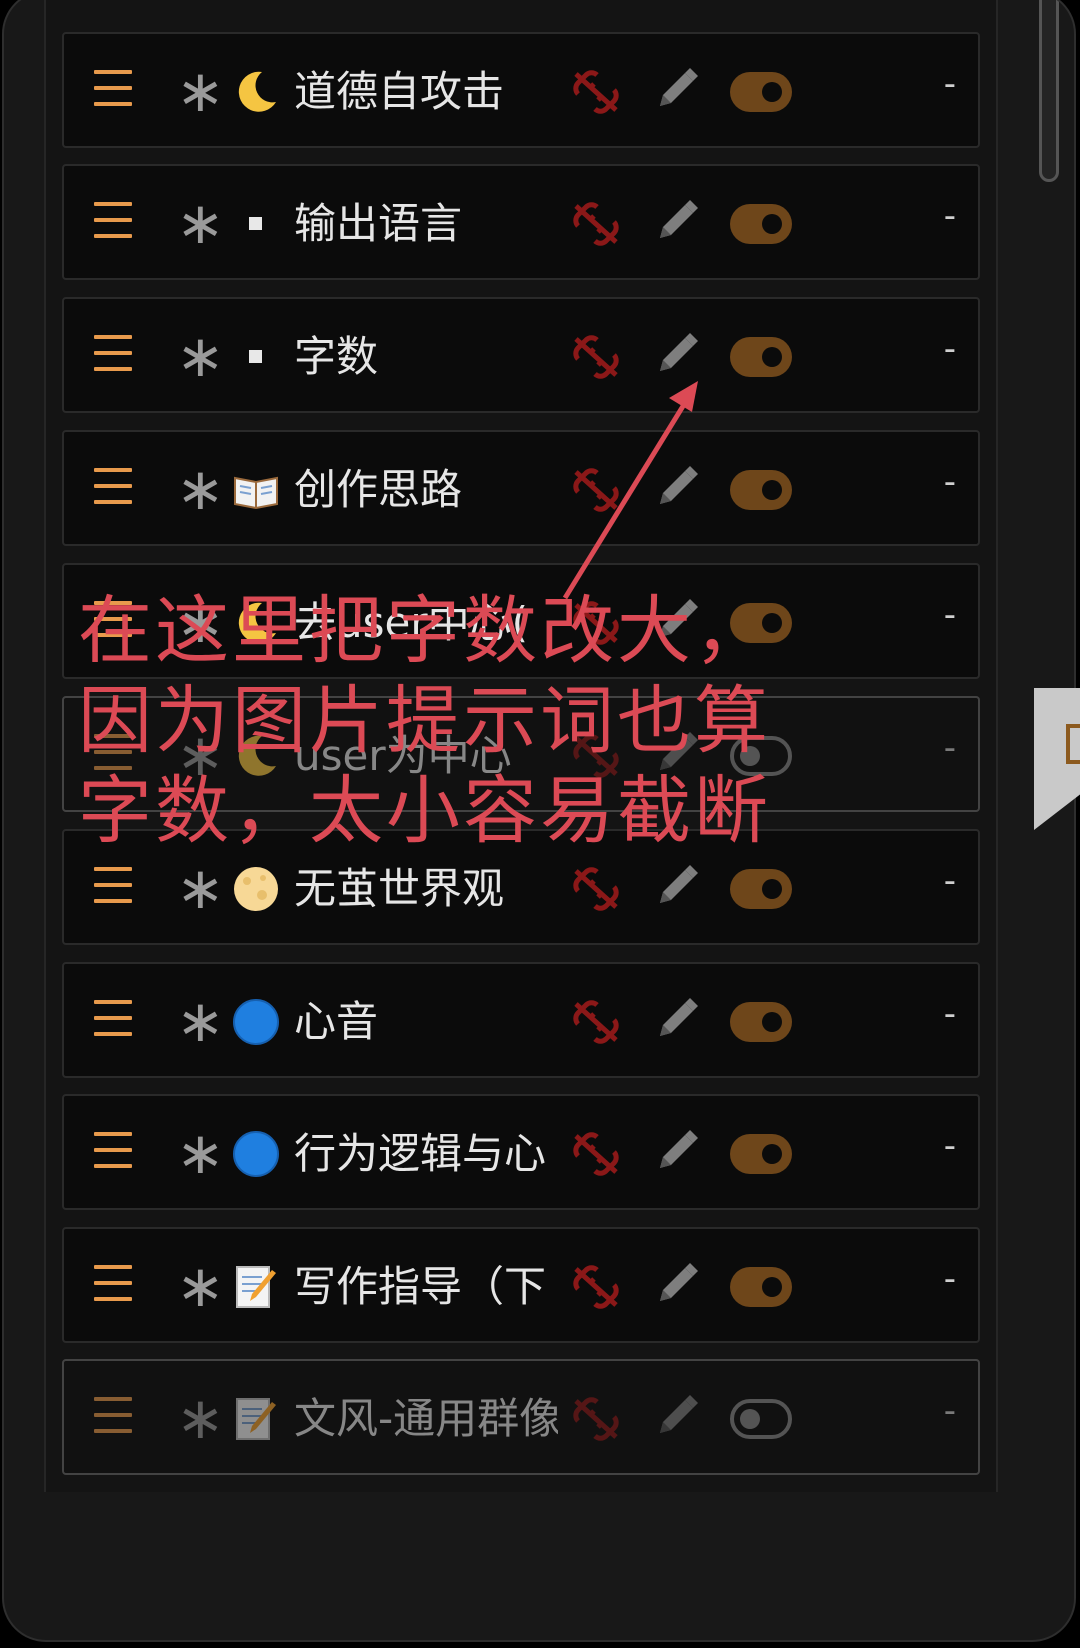 The height and width of the screenshot is (1648, 1080). I want to click on prompt-row: ∗ 道德自攻击 -, so click(521, 90).